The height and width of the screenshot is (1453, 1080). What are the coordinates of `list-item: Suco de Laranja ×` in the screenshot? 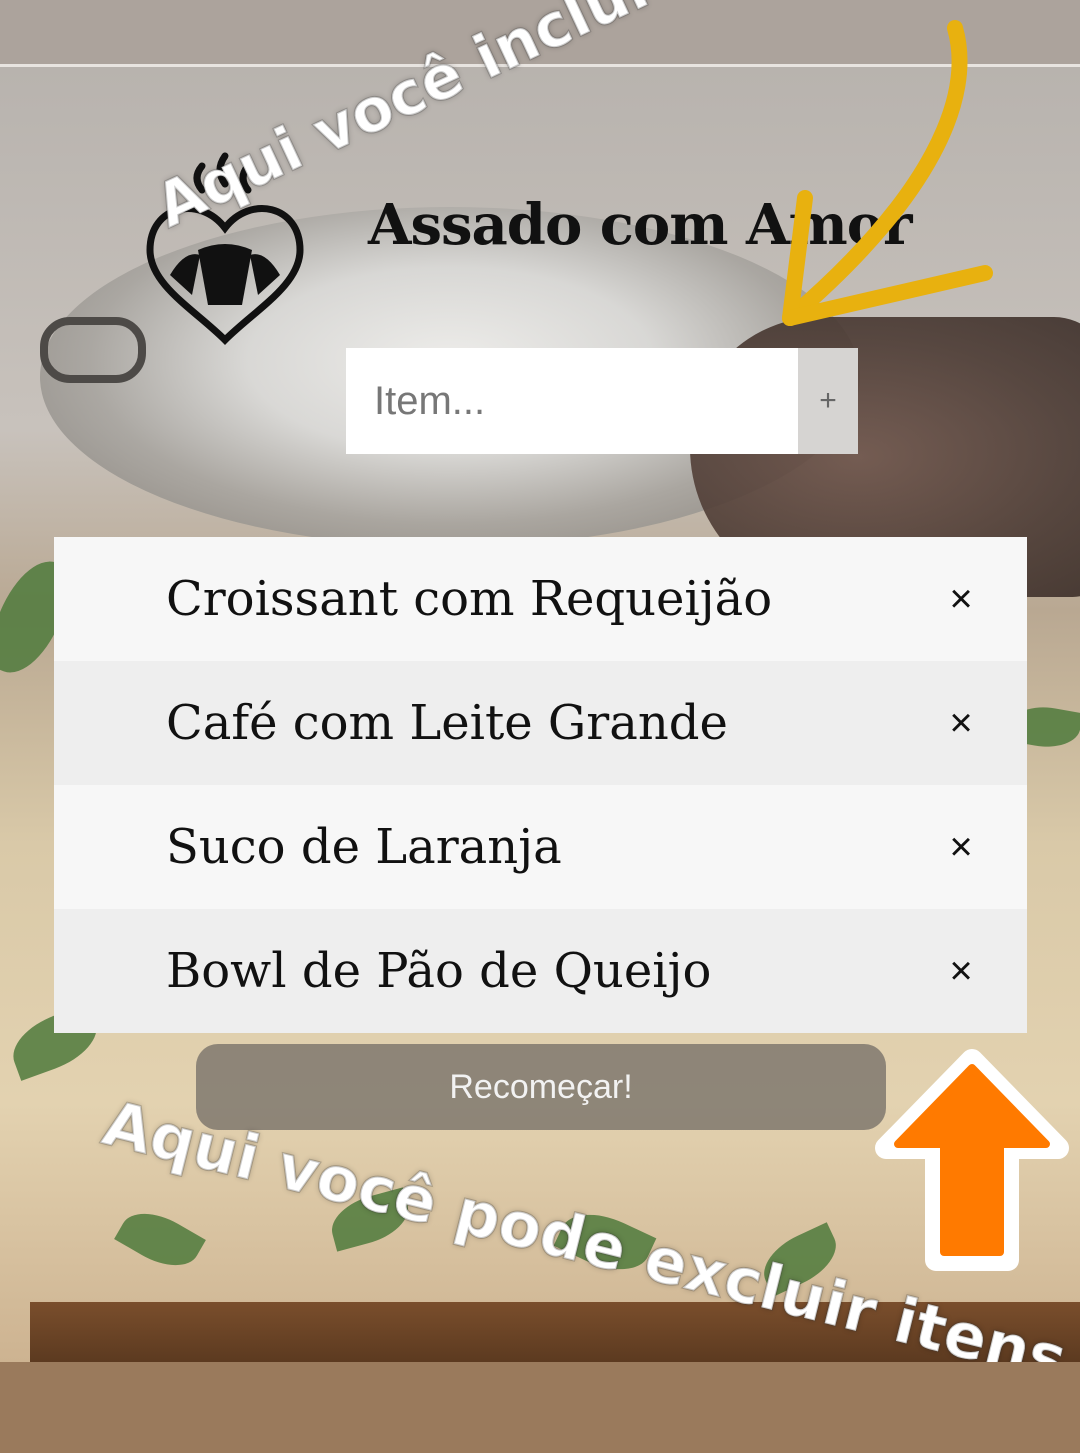 It's located at (540, 847).